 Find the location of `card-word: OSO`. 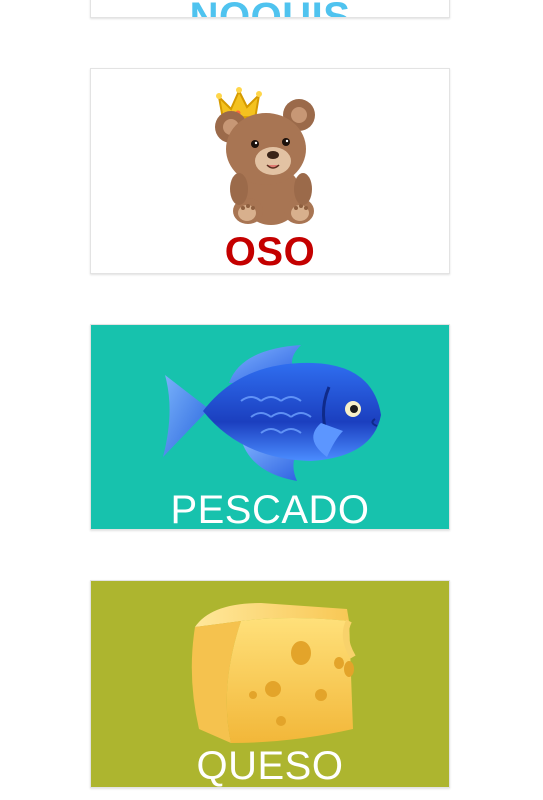

card-word: OSO is located at coordinates (270, 252).